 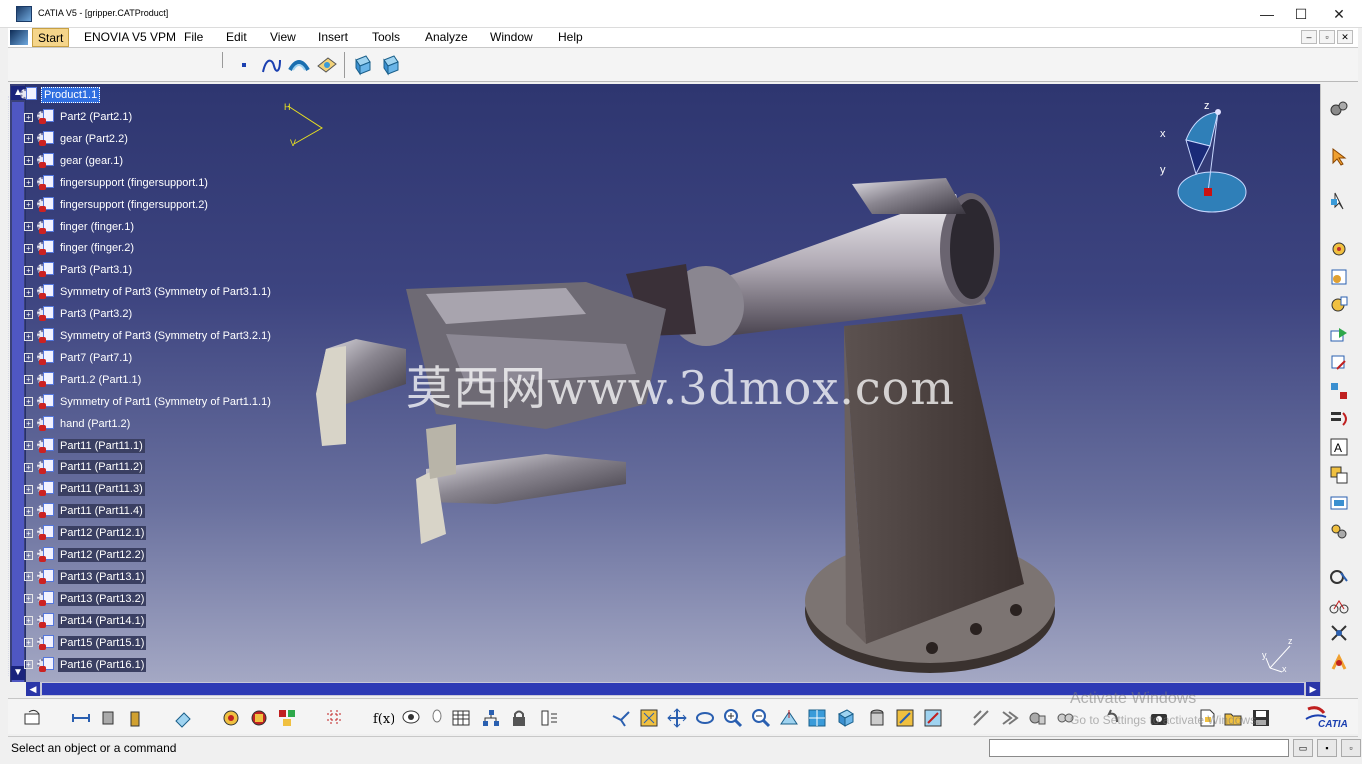 What do you see at coordinates (91, 161) in the screenshot?
I see `tree-item-label: gear (gear.1)` at bounding box center [91, 161].